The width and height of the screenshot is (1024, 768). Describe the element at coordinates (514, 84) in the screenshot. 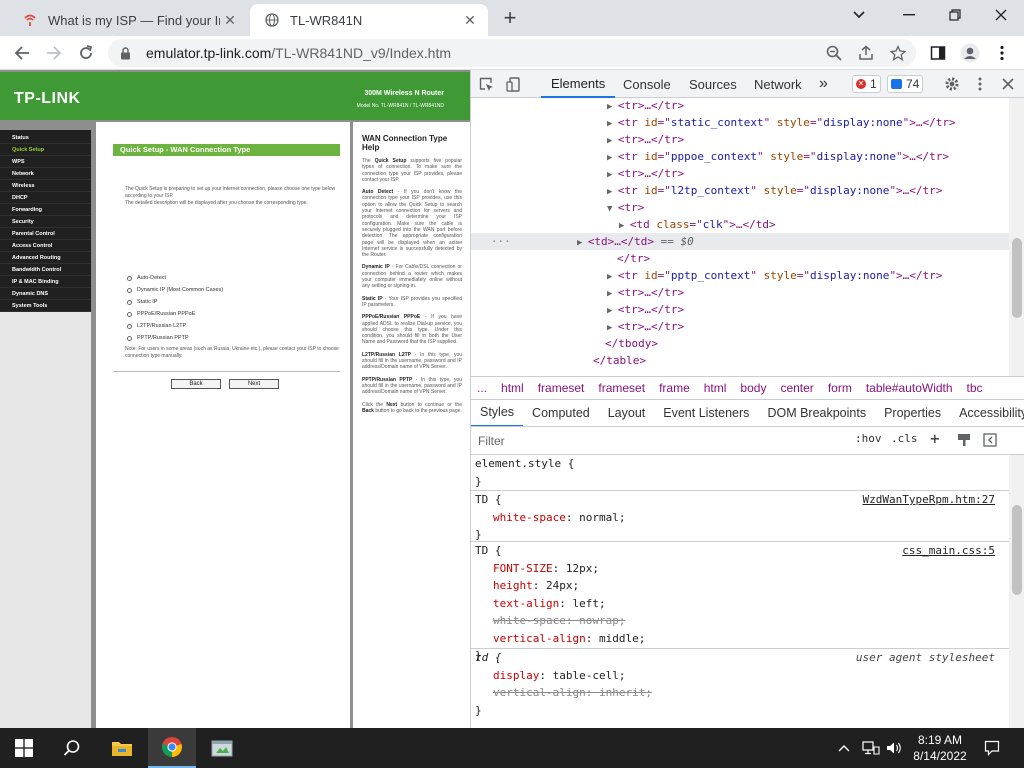

I see `device-toolbar-icon` at that location.